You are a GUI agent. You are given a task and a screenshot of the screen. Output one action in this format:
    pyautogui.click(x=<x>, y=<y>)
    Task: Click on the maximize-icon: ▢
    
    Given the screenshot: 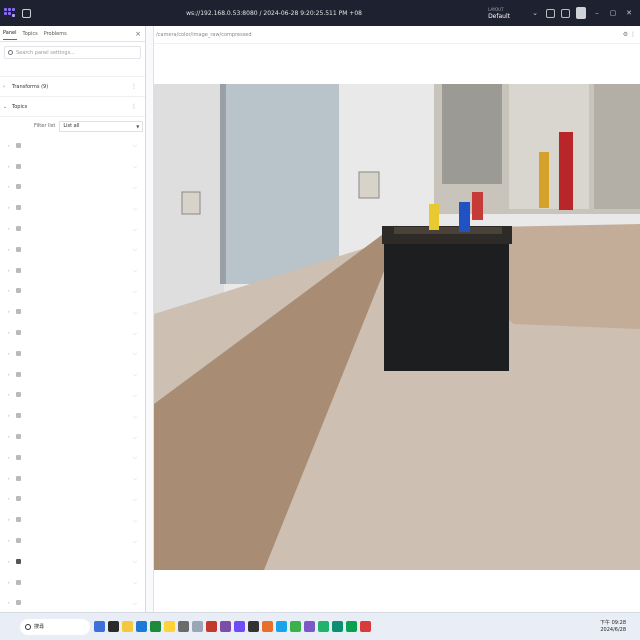 What is the action you would take?
    pyautogui.click(x=613, y=13)
    